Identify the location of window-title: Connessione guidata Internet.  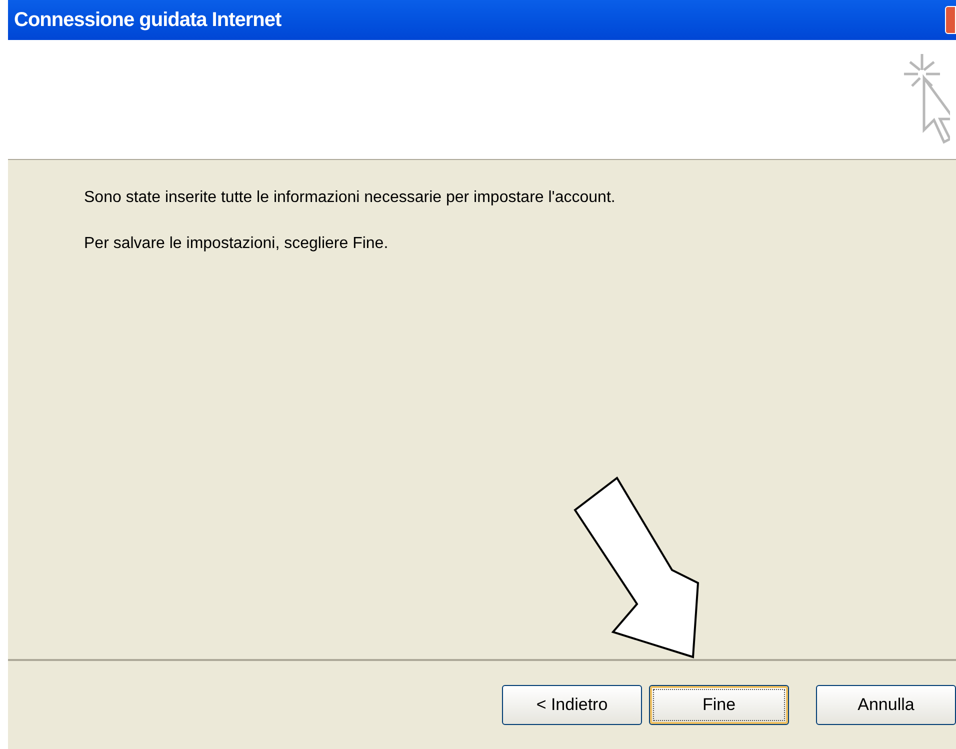
(148, 20).